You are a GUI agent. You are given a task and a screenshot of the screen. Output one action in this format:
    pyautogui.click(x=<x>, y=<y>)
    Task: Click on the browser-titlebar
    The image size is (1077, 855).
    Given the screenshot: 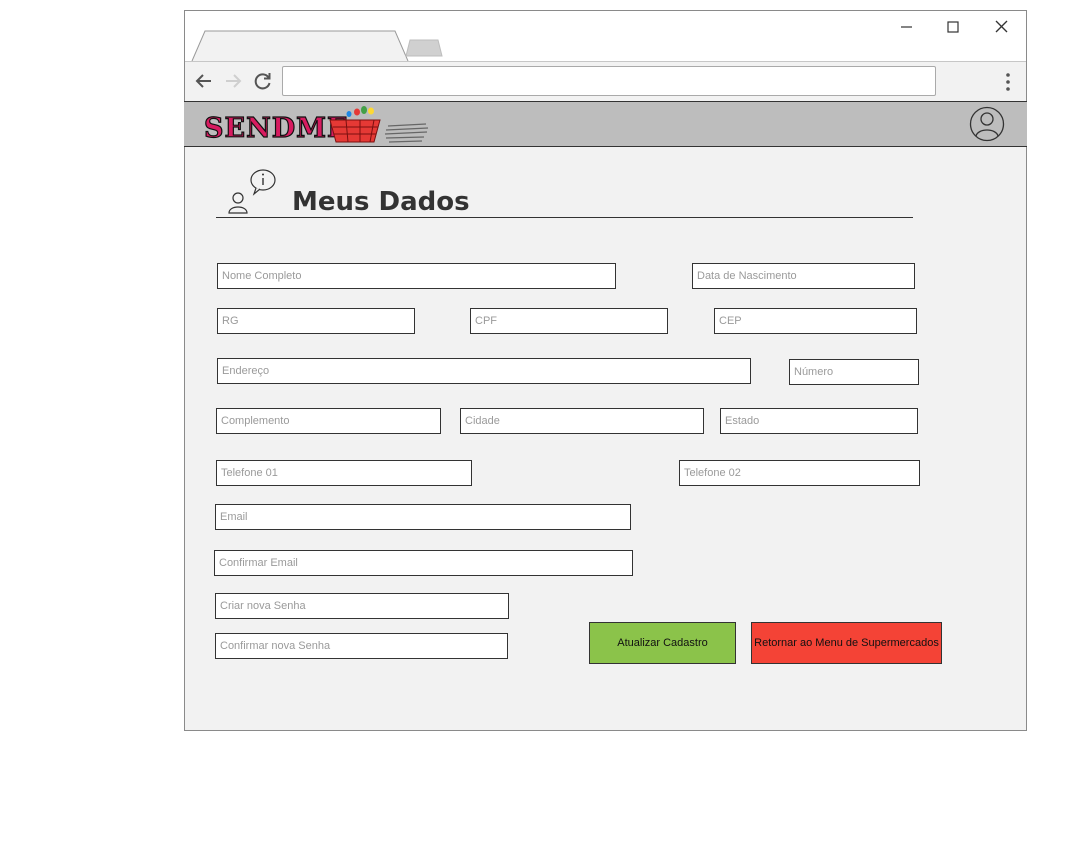 What is the action you would take?
    pyautogui.click(x=605, y=36)
    